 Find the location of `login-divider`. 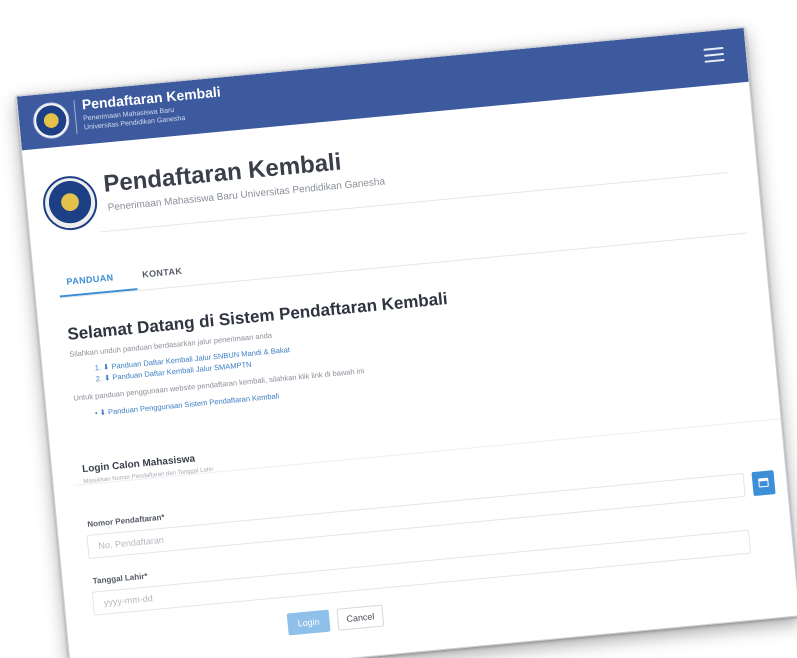

login-divider is located at coordinates (427, 452).